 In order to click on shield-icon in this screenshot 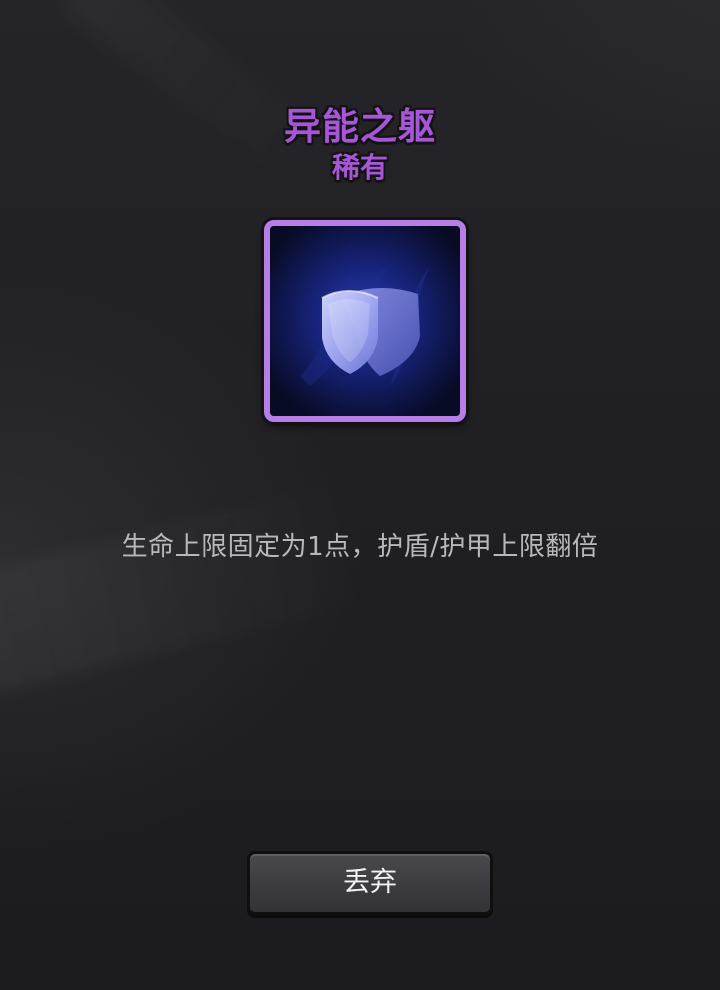, I will do `click(365, 321)`.